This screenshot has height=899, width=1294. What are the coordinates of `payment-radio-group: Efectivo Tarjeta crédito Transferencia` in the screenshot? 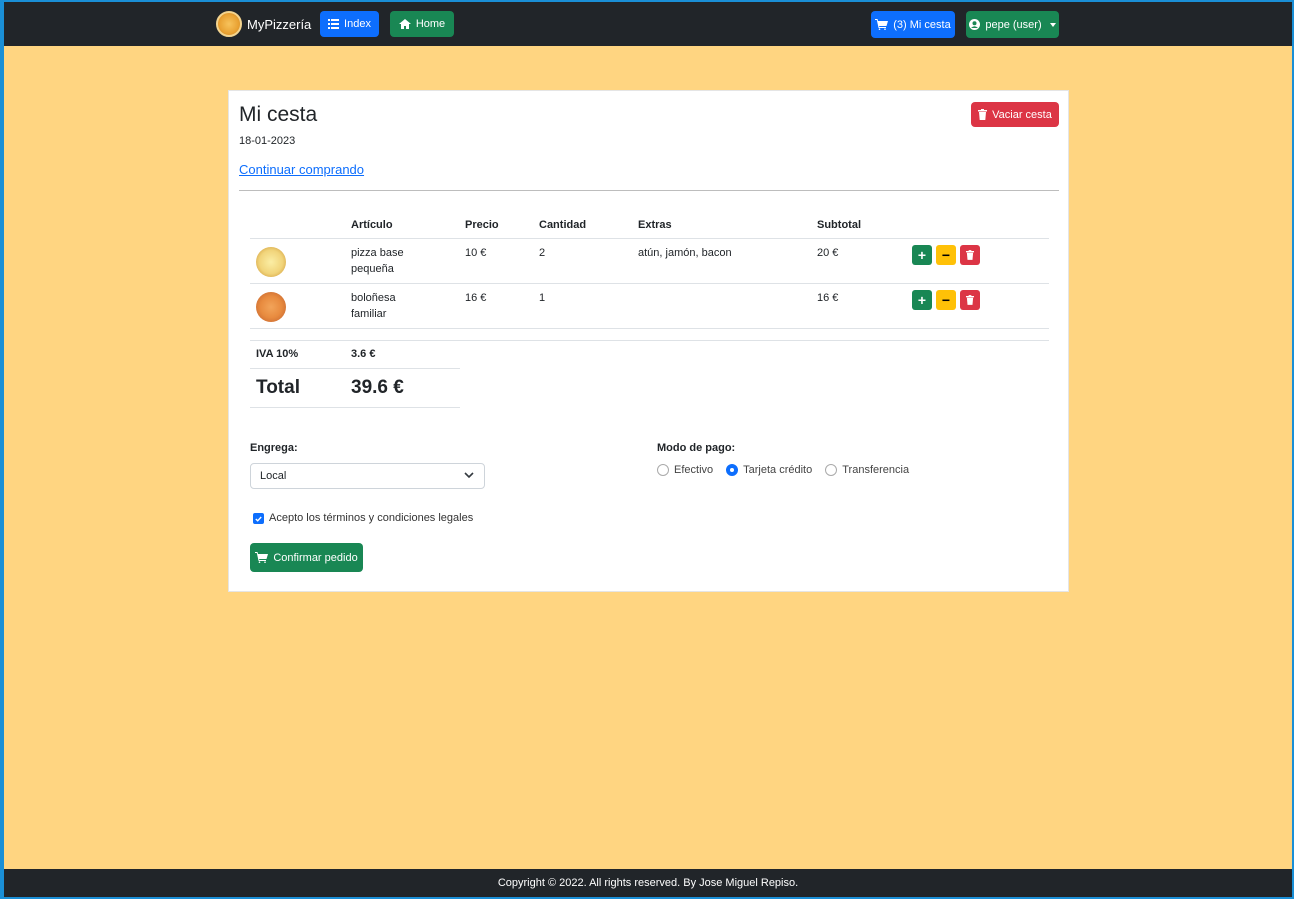 It's located at (789, 470).